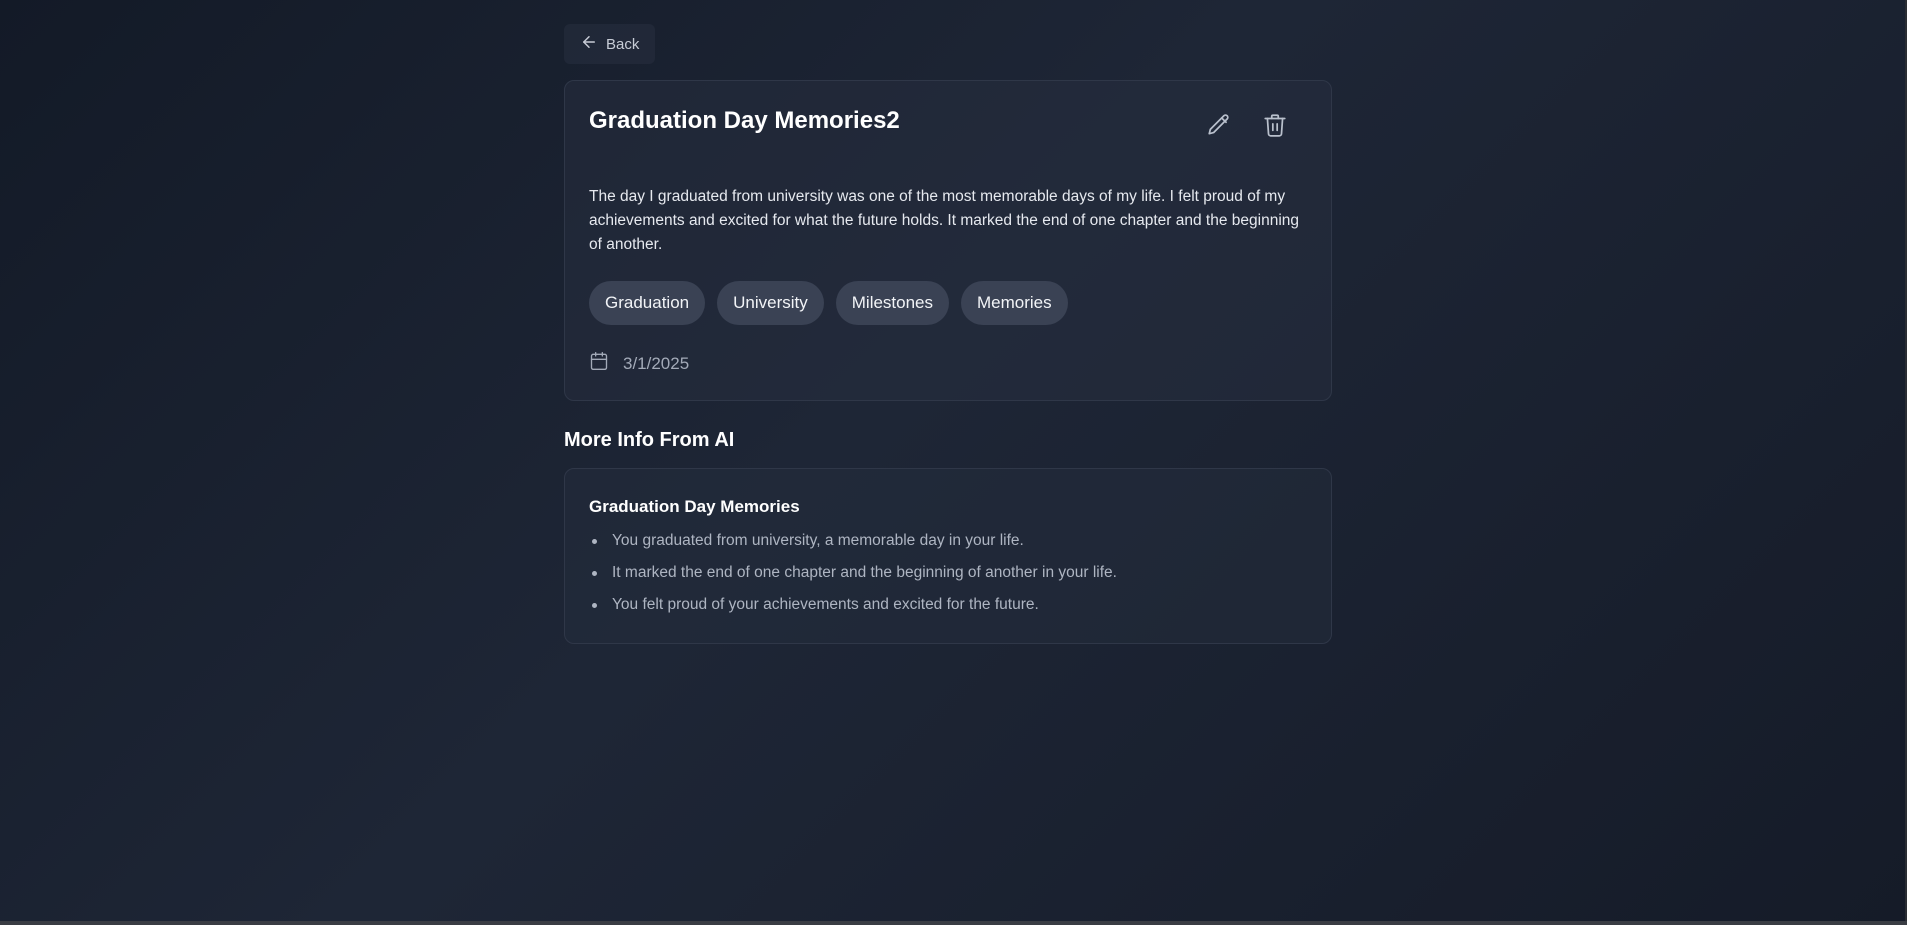 This screenshot has height=925, width=1907. I want to click on pencil-icon, so click(1219, 127).